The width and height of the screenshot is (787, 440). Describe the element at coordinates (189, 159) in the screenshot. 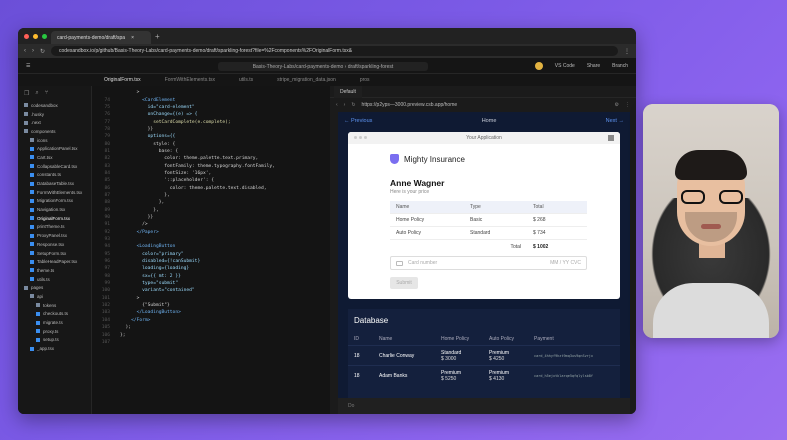

I see `code-text: color: theme.palette.text.primary,` at that location.